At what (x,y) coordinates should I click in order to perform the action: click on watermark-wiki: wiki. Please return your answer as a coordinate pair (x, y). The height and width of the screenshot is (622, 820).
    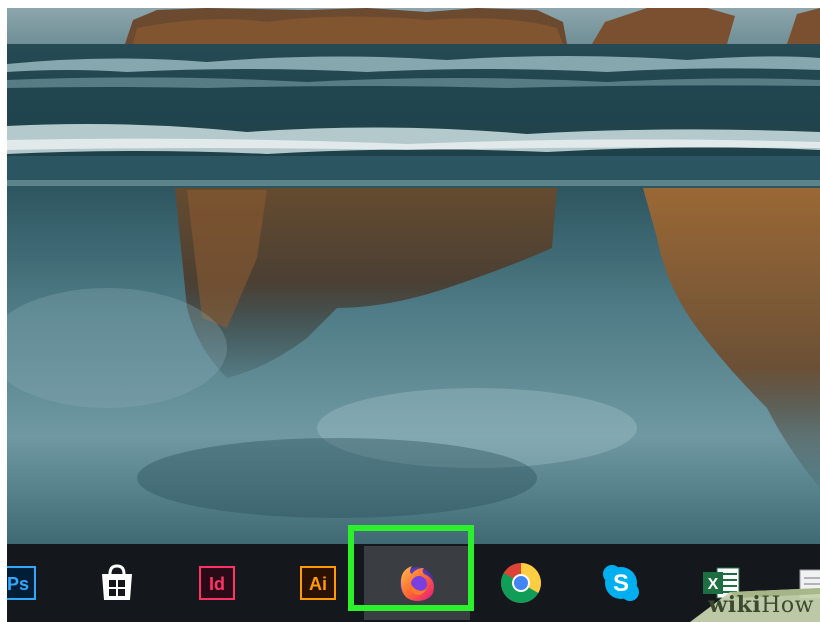
    Looking at the image, I should click on (735, 605).